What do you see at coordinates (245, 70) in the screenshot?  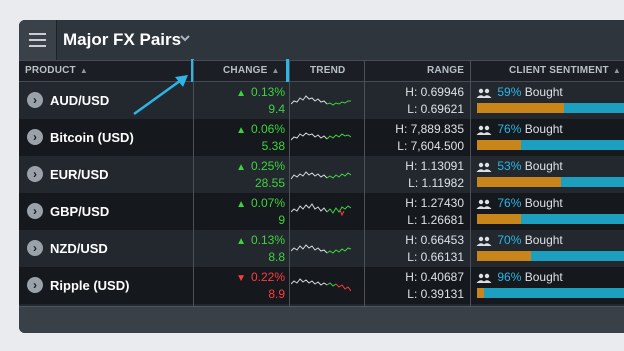 I see `column-header-change-label: CHANGE` at bounding box center [245, 70].